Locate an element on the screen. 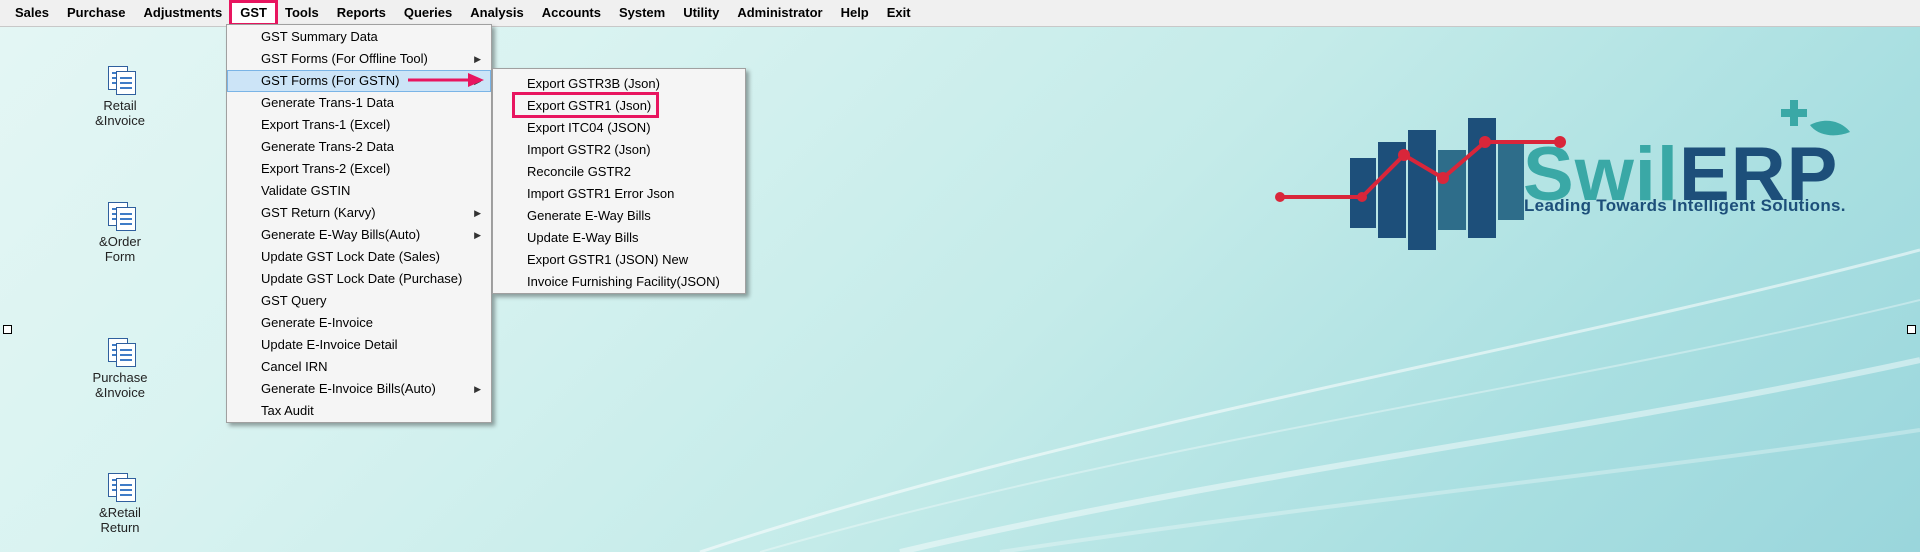 Image resolution: width=1920 pixels, height=552 pixels. menu-item-generate-einvoice: Generate E-Invoice is located at coordinates (359, 323).